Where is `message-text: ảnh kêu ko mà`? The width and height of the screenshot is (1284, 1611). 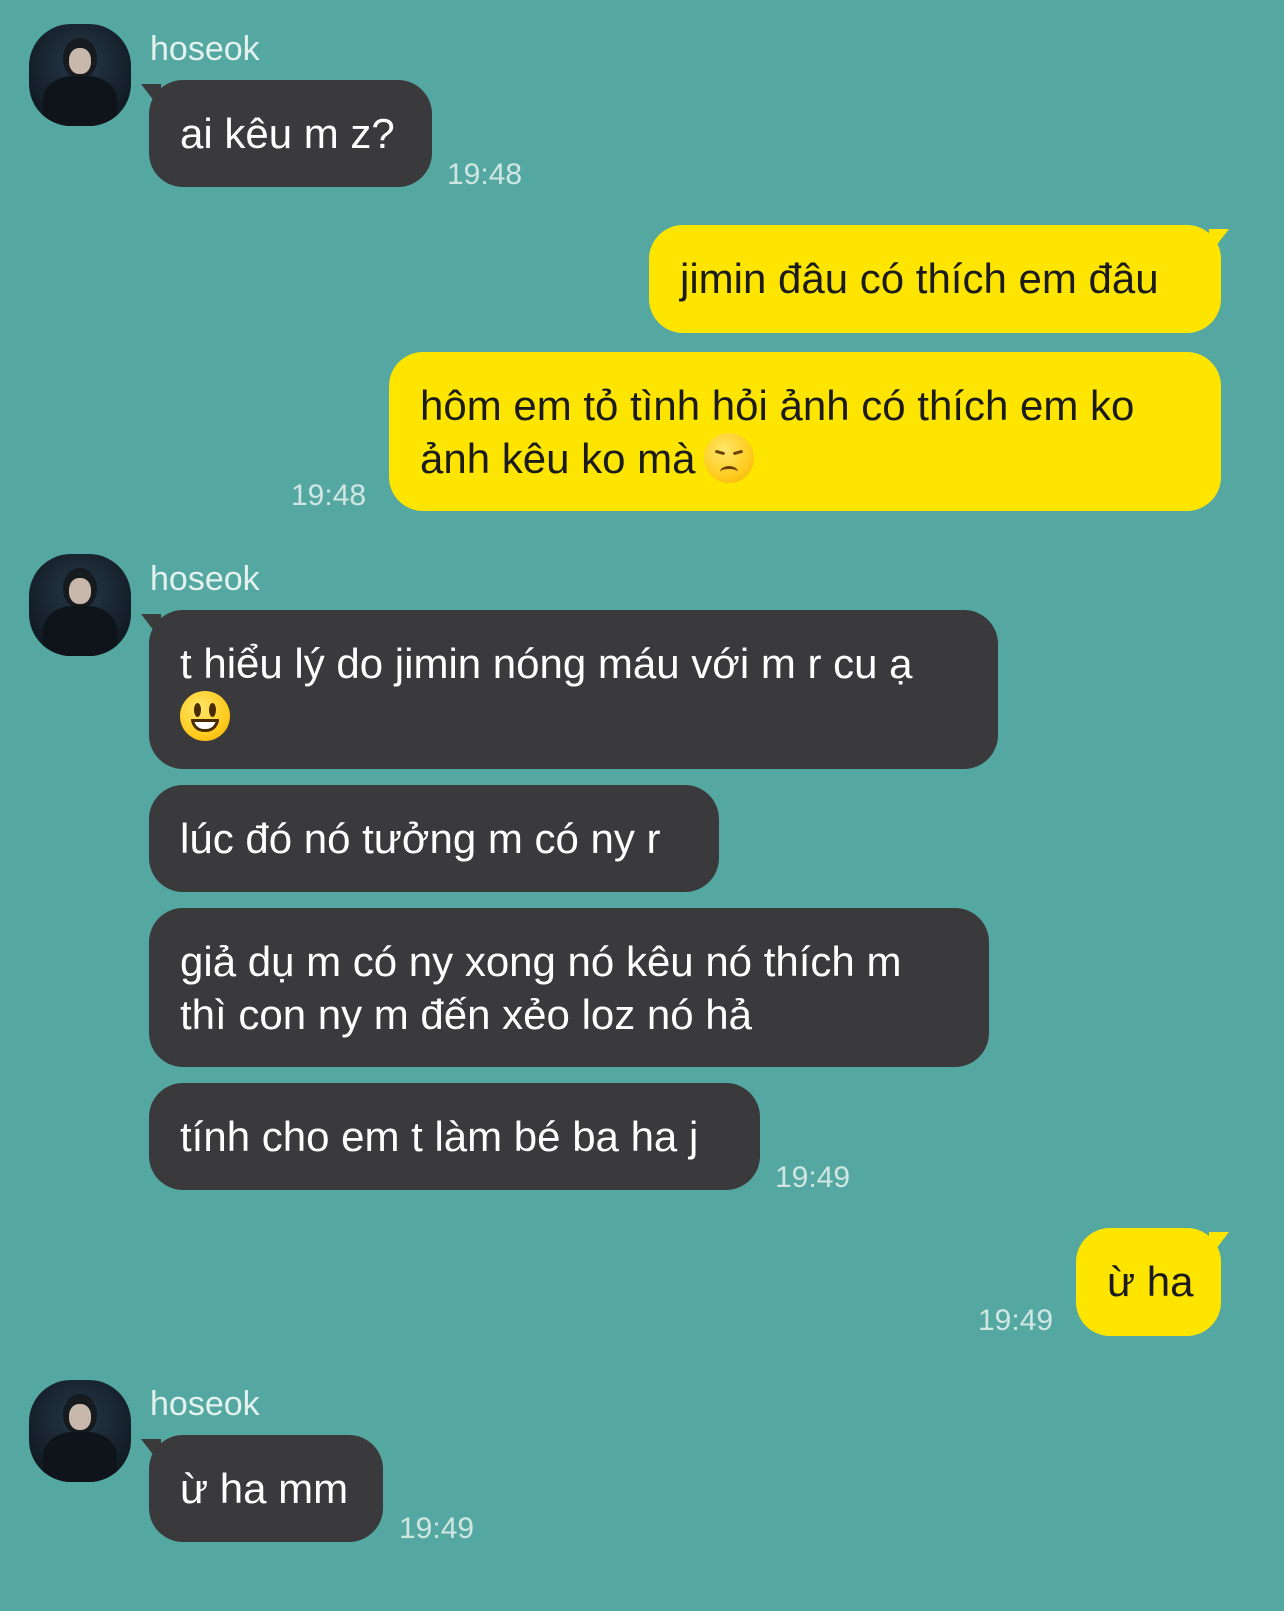 message-text: ảnh kêu ko mà is located at coordinates (558, 458).